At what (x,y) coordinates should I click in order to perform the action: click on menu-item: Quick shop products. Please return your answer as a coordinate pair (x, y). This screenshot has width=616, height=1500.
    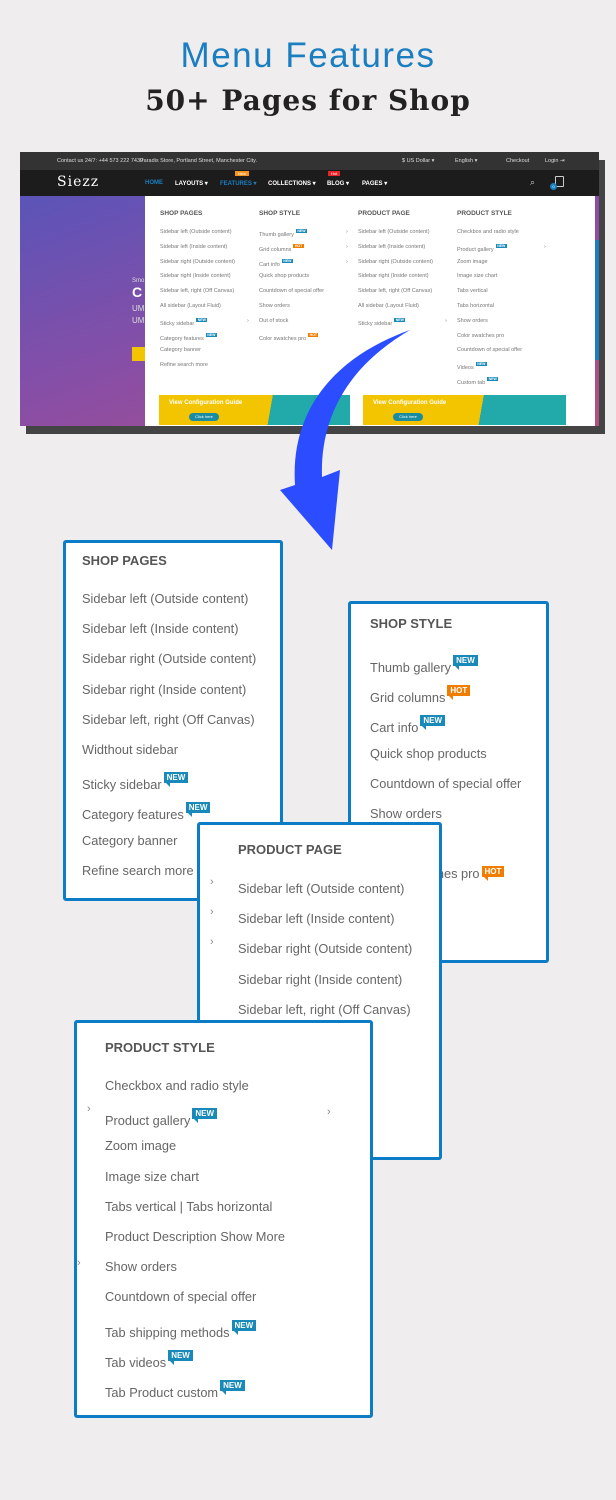
    Looking at the image, I should click on (428, 753).